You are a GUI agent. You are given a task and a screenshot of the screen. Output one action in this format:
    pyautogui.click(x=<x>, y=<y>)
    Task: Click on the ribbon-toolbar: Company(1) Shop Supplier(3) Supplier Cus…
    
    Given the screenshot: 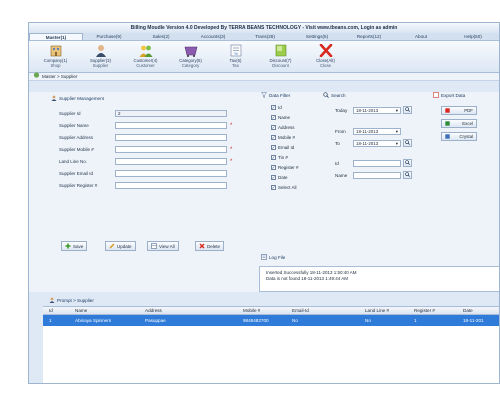 What is the action you would take?
    pyautogui.click(x=264, y=57)
    